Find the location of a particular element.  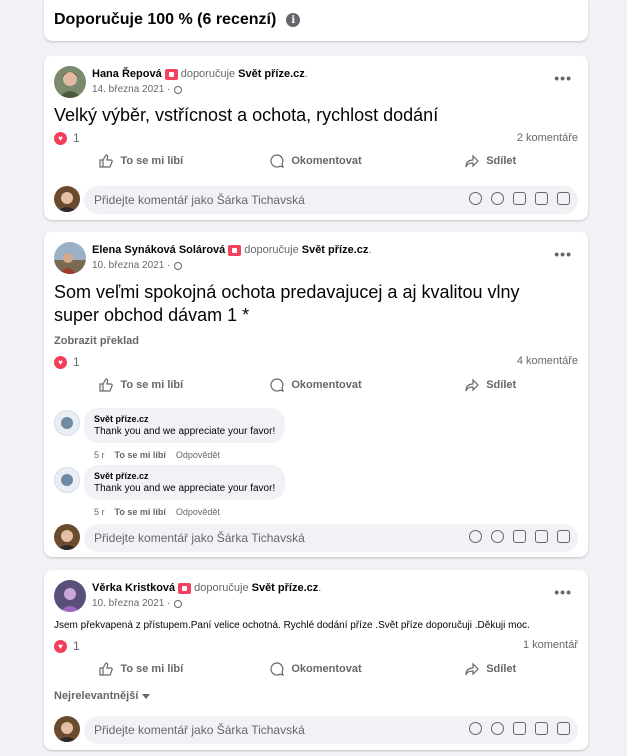

comments-count: 4 komentáře is located at coordinates (547, 361).